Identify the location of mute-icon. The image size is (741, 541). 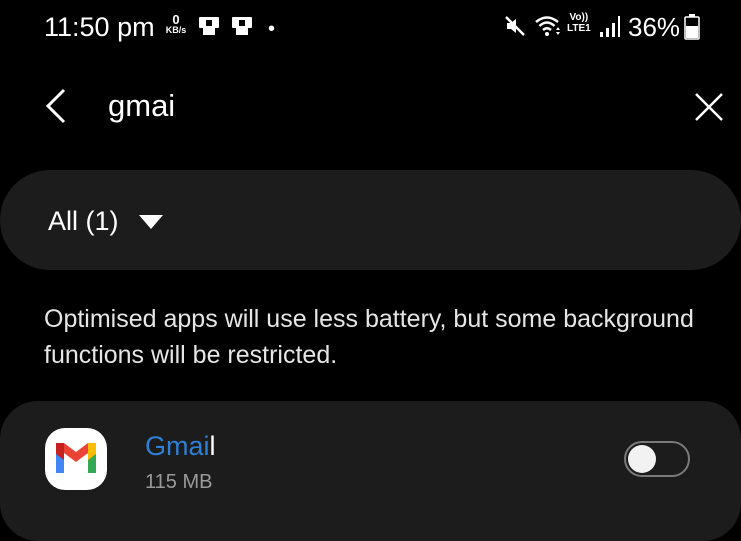
(515, 26).